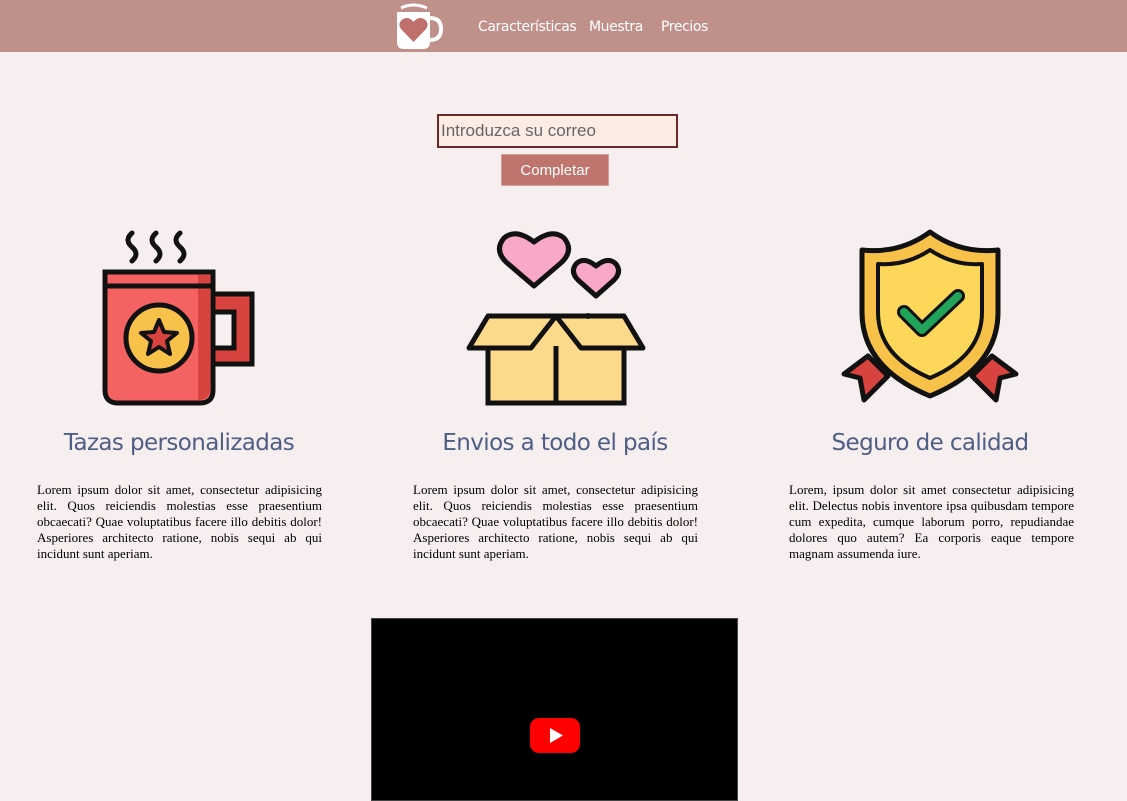 Image resolution: width=1127 pixels, height=801 pixels. Describe the element at coordinates (555, 443) in the screenshot. I see `feature-title-envios: Envios a todo el país` at that location.